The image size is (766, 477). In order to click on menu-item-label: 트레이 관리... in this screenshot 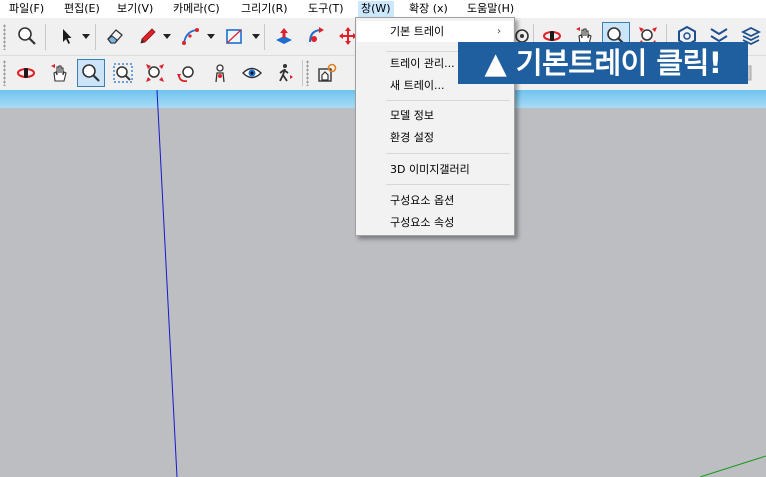, I will do `click(422, 63)`.